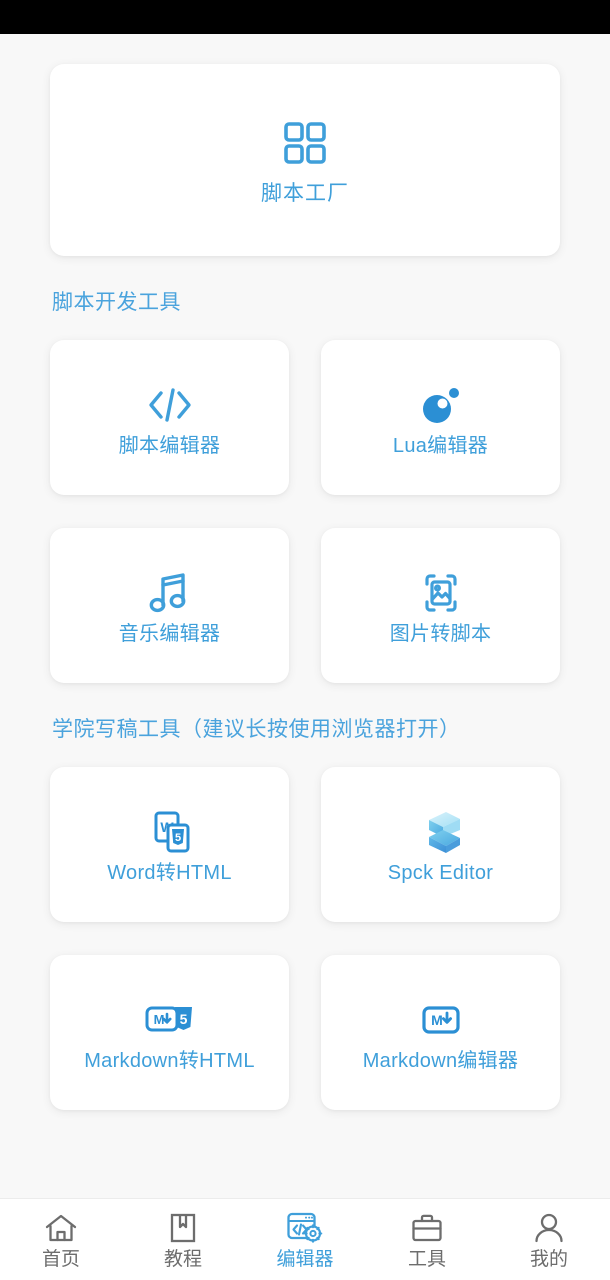  I want to click on script-factory-card: 脚本工厂, so click(305, 160).